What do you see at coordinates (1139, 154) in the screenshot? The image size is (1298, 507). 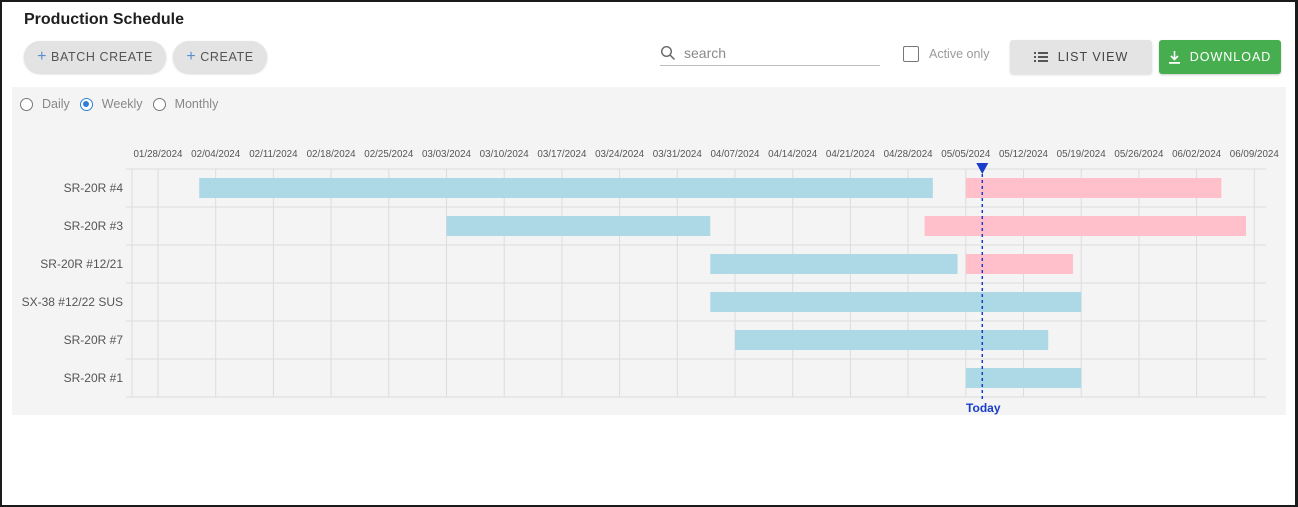 I see `x-tick-label: 05/26/2024` at bounding box center [1139, 154].